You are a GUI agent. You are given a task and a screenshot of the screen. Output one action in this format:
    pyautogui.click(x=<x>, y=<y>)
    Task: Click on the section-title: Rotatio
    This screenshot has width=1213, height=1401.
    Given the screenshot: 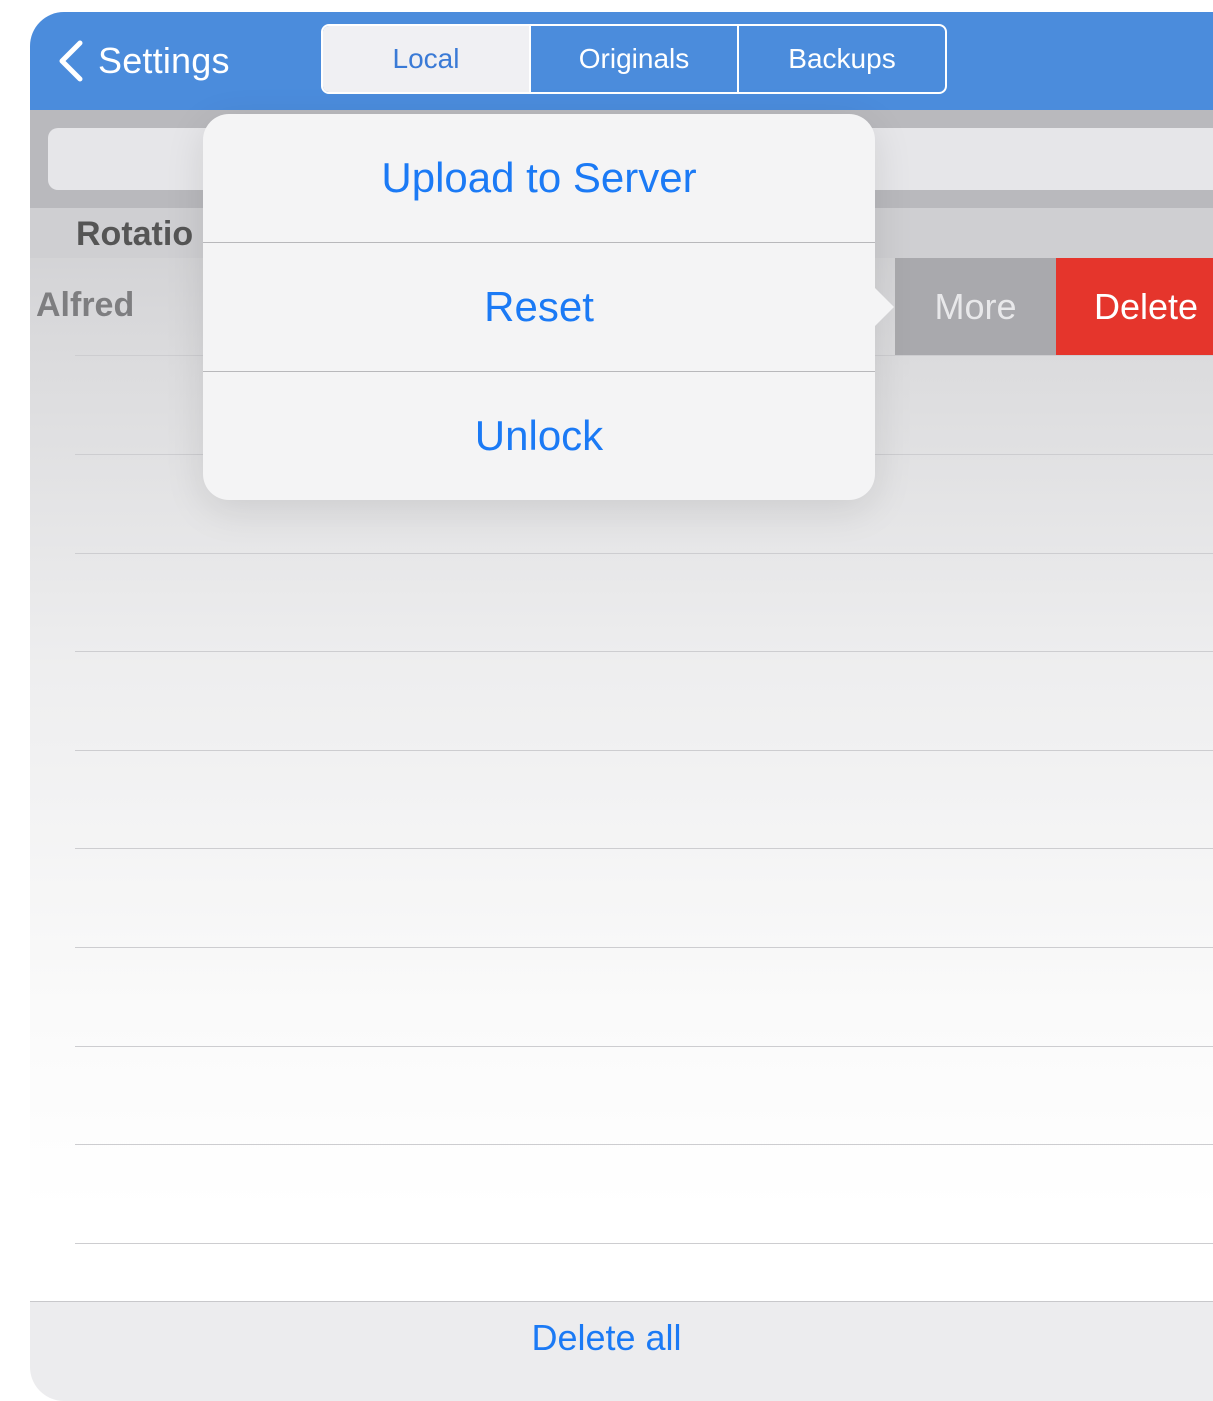 What is the action you would take?
    pyautogui.click(x=135, y=234)
    